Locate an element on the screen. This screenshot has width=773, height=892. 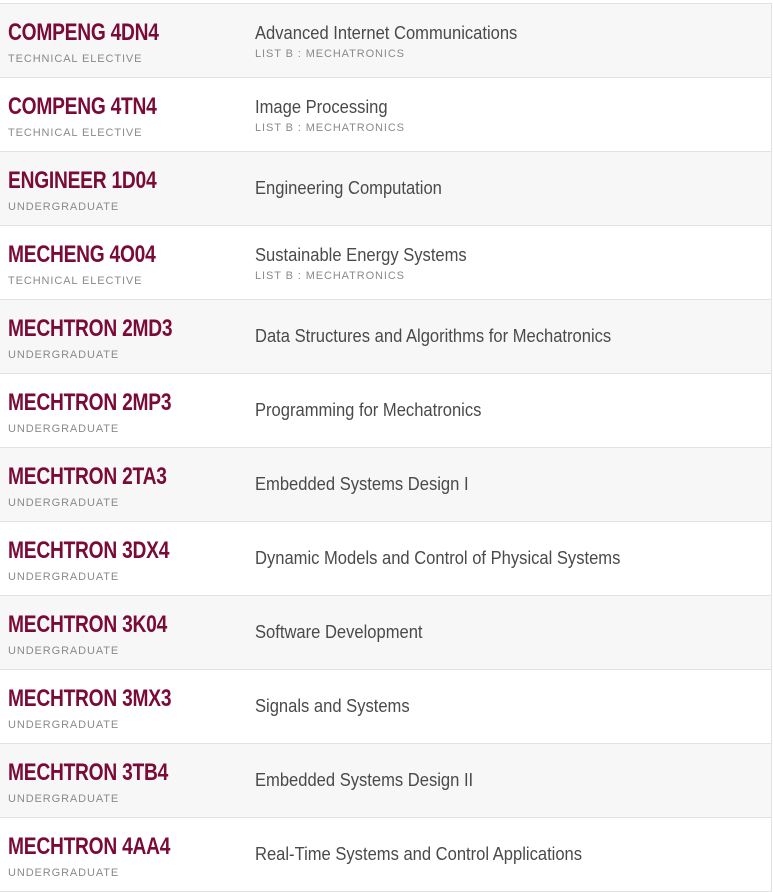
course-code: MECHTRON 3MX3 is located at coordinates (90, 699).